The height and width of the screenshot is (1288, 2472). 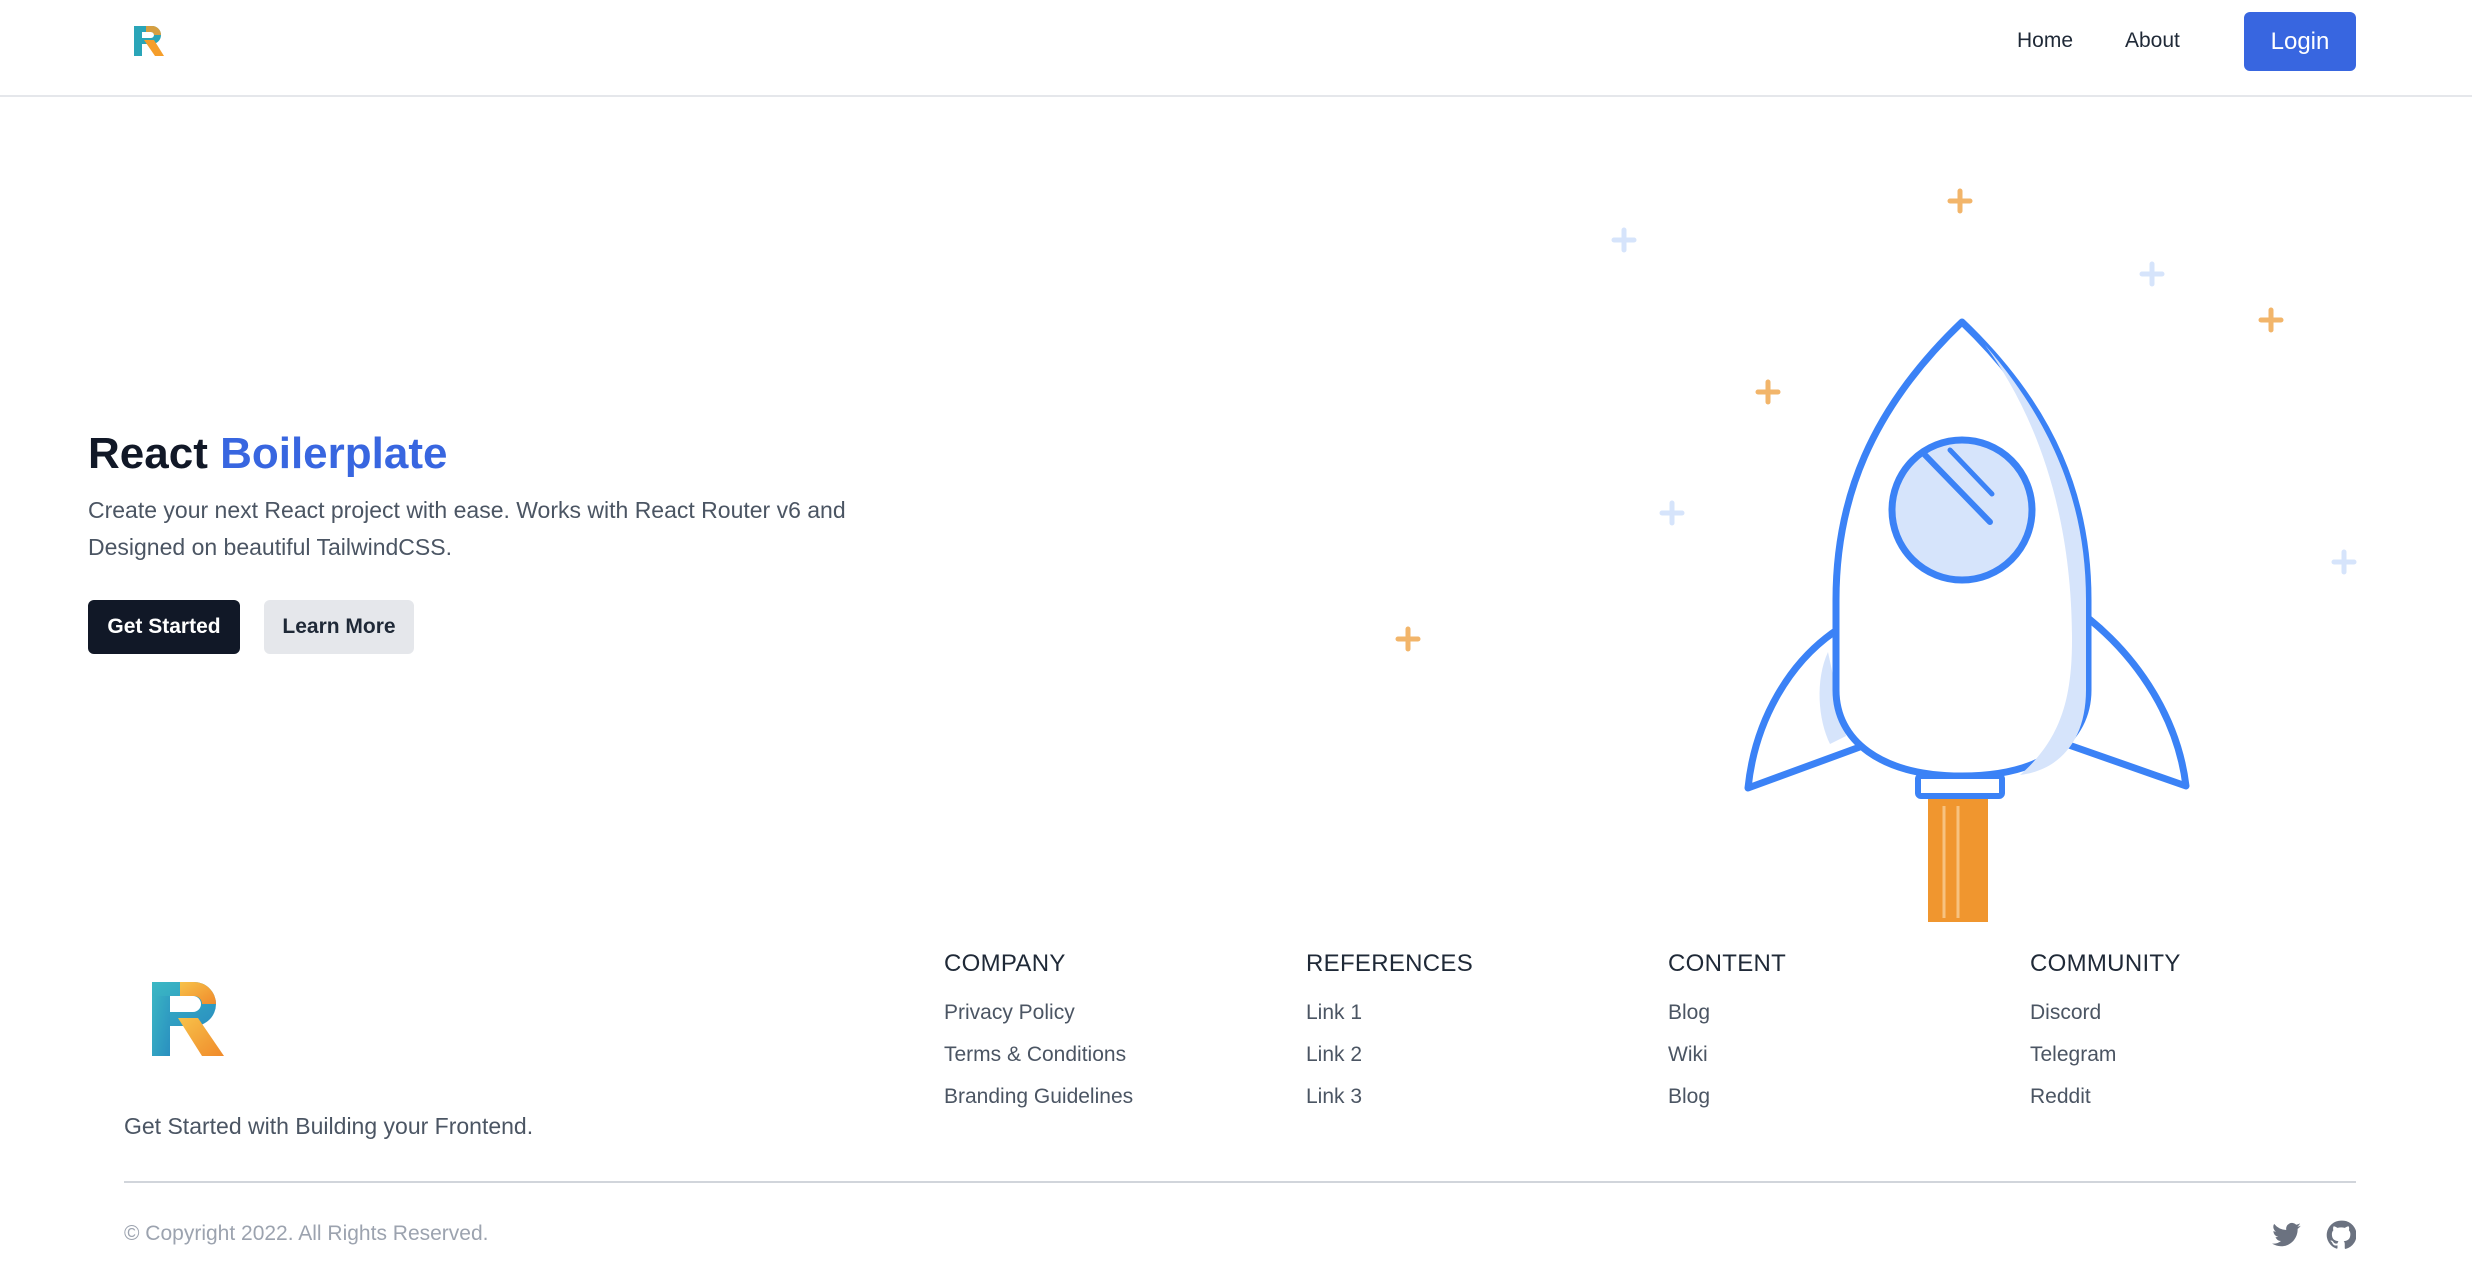 What do you see at coordinates (1390, 963) in the screenshot?
I see `footer-heading: REFERENCES` at bounding box center [1390, 963].